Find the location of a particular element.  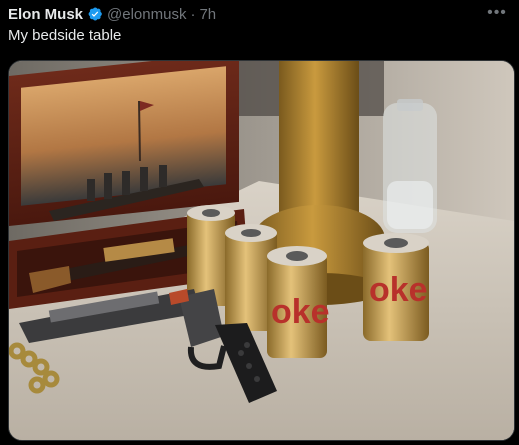

verified-badge-icon is located at coordinates (95, 14).